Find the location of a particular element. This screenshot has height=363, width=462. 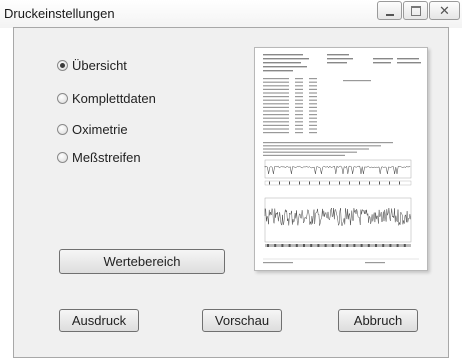

radio-button-icon is located at coordinates (62, 129).